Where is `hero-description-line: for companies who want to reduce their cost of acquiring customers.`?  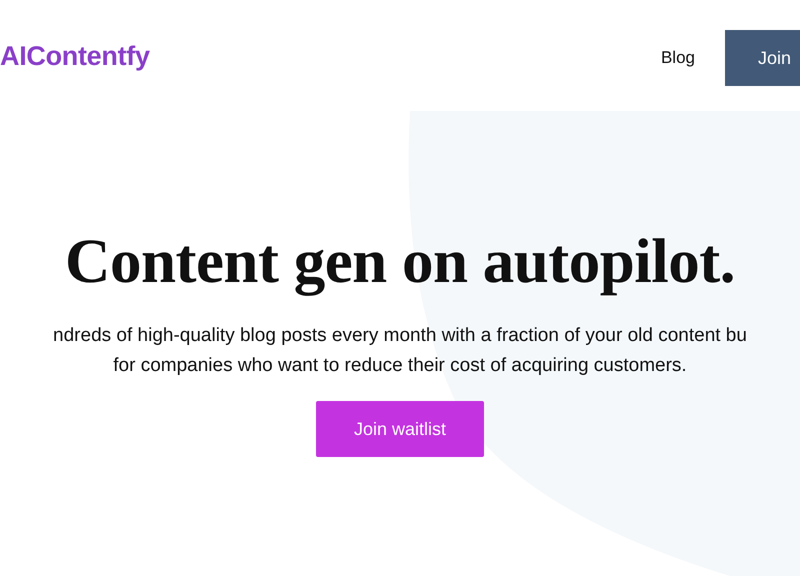 hero-description-line: for companies who want to reduce their cost of acquiring customers. is located at coordinates (400, 366).